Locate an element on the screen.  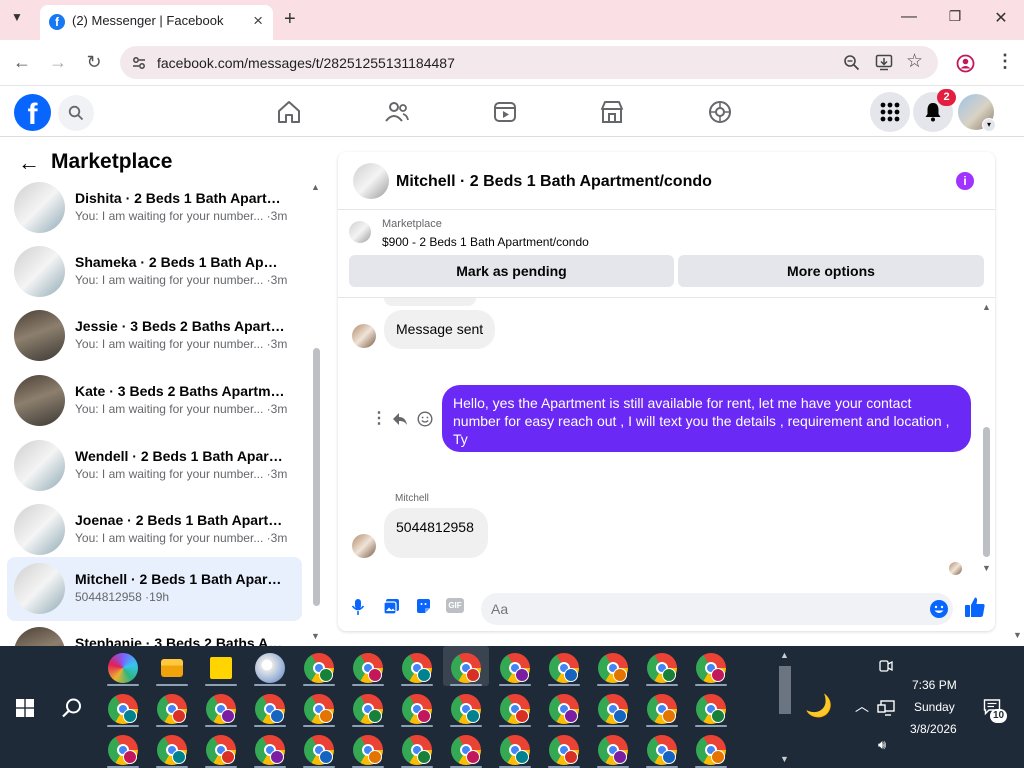
sender-avatar is located at coordinates (364, 336).